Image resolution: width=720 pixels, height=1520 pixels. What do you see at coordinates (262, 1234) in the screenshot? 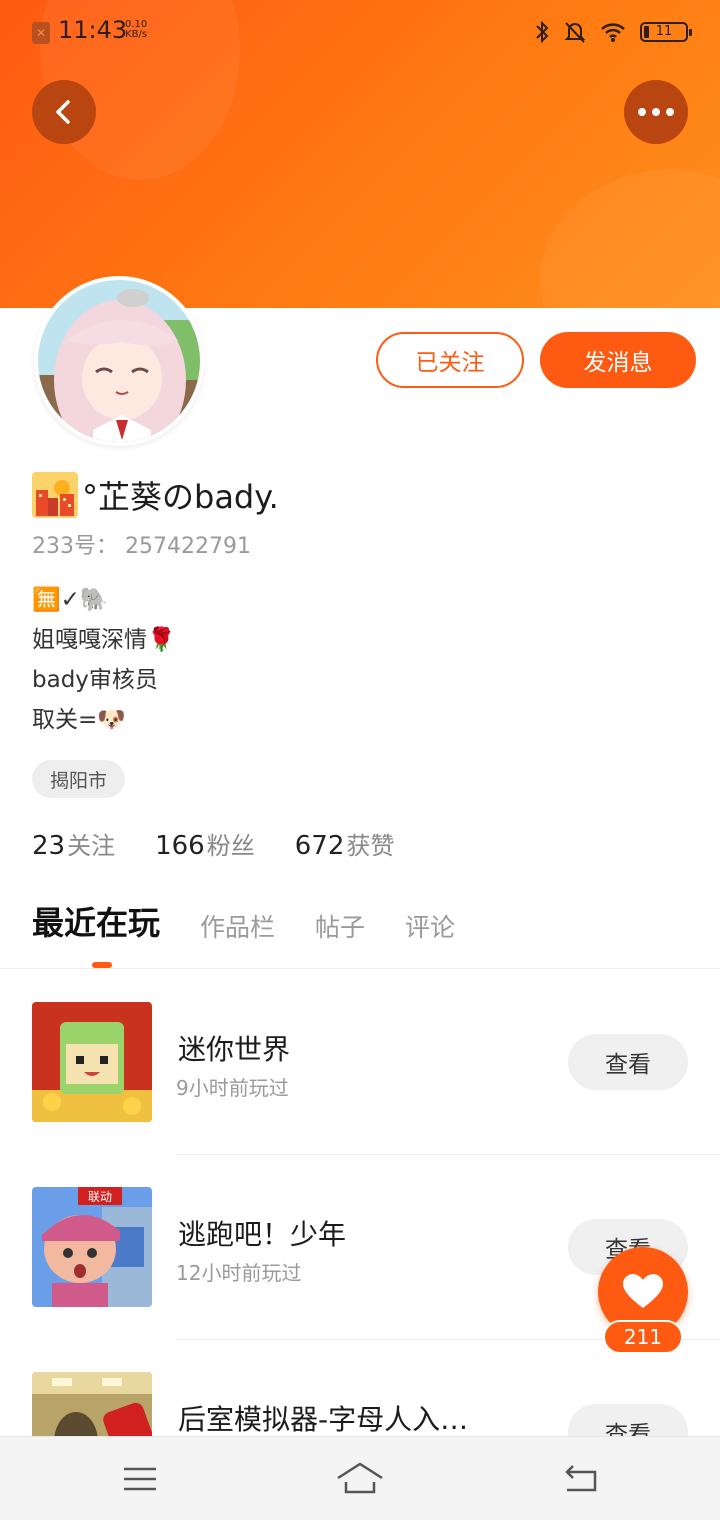
I see `game-name: 逃跑吧！少年` at bounding box center [262, 1234].